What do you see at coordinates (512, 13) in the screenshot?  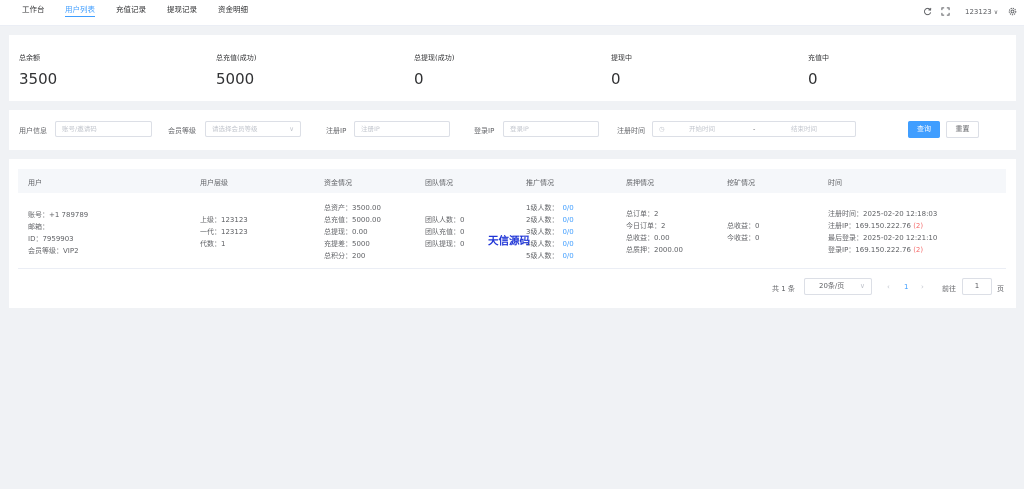 I see `top-nav: 工作台 用户列表 充值记录 提现记录 资金明细 123123 ∨` at bounding box center [512, 13].